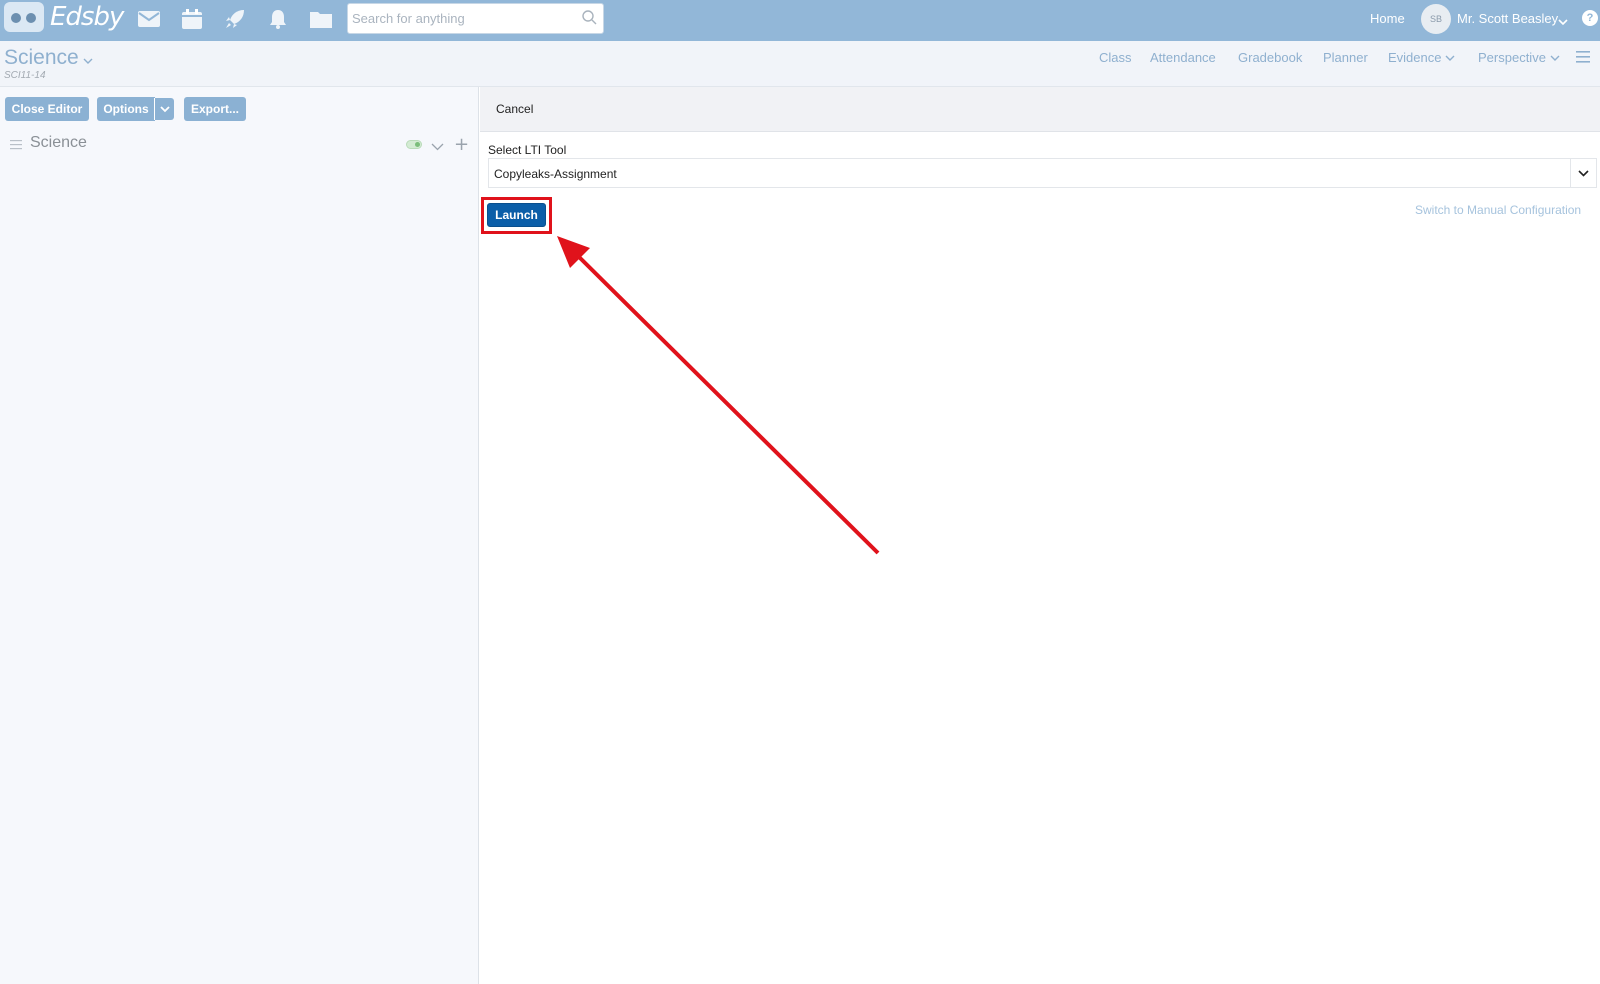  Describe the element at coordinates (1345, 57) in the screenshot. I see `nav-planner: Planner` at that location.